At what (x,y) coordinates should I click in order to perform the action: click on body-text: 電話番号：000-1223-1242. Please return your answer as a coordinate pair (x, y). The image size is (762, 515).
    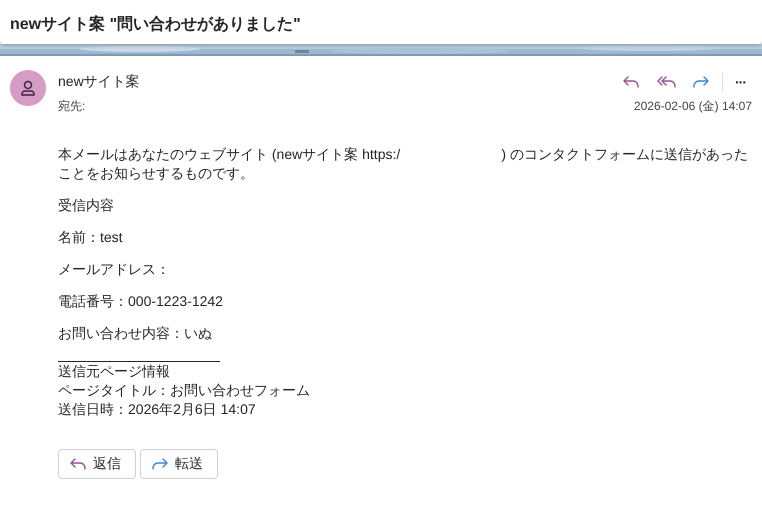
    Looking at the image, I should click on (141, 301).